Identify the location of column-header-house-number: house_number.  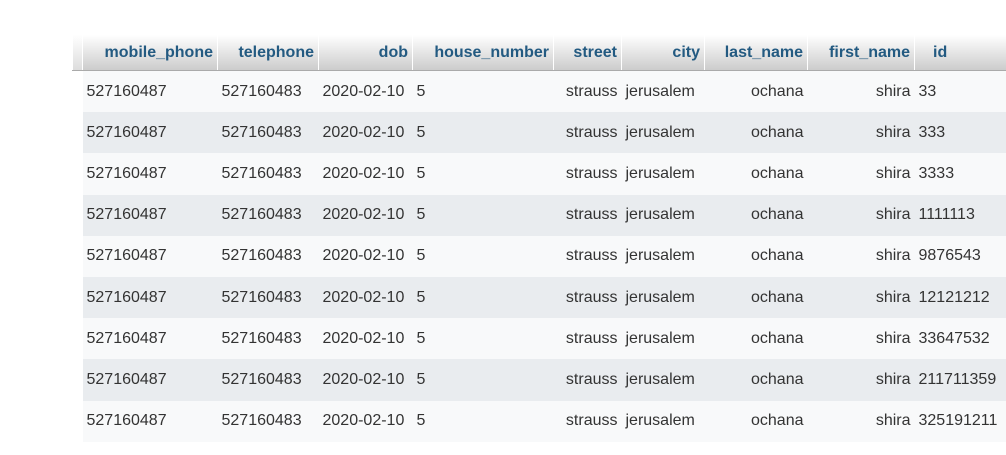
(483, 53).